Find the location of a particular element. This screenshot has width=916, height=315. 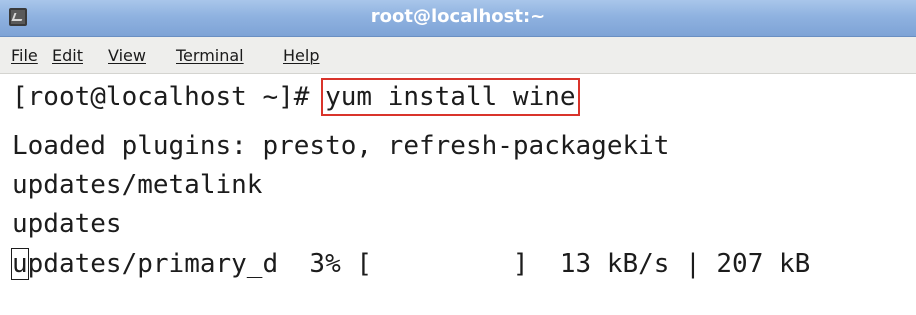

menu-terminal: Terminal is located at coordinates (210, 55).